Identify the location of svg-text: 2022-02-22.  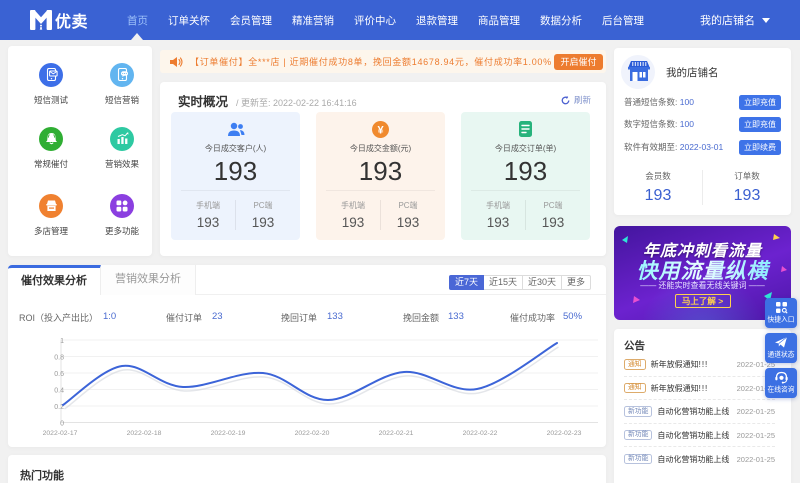
(480, 433).